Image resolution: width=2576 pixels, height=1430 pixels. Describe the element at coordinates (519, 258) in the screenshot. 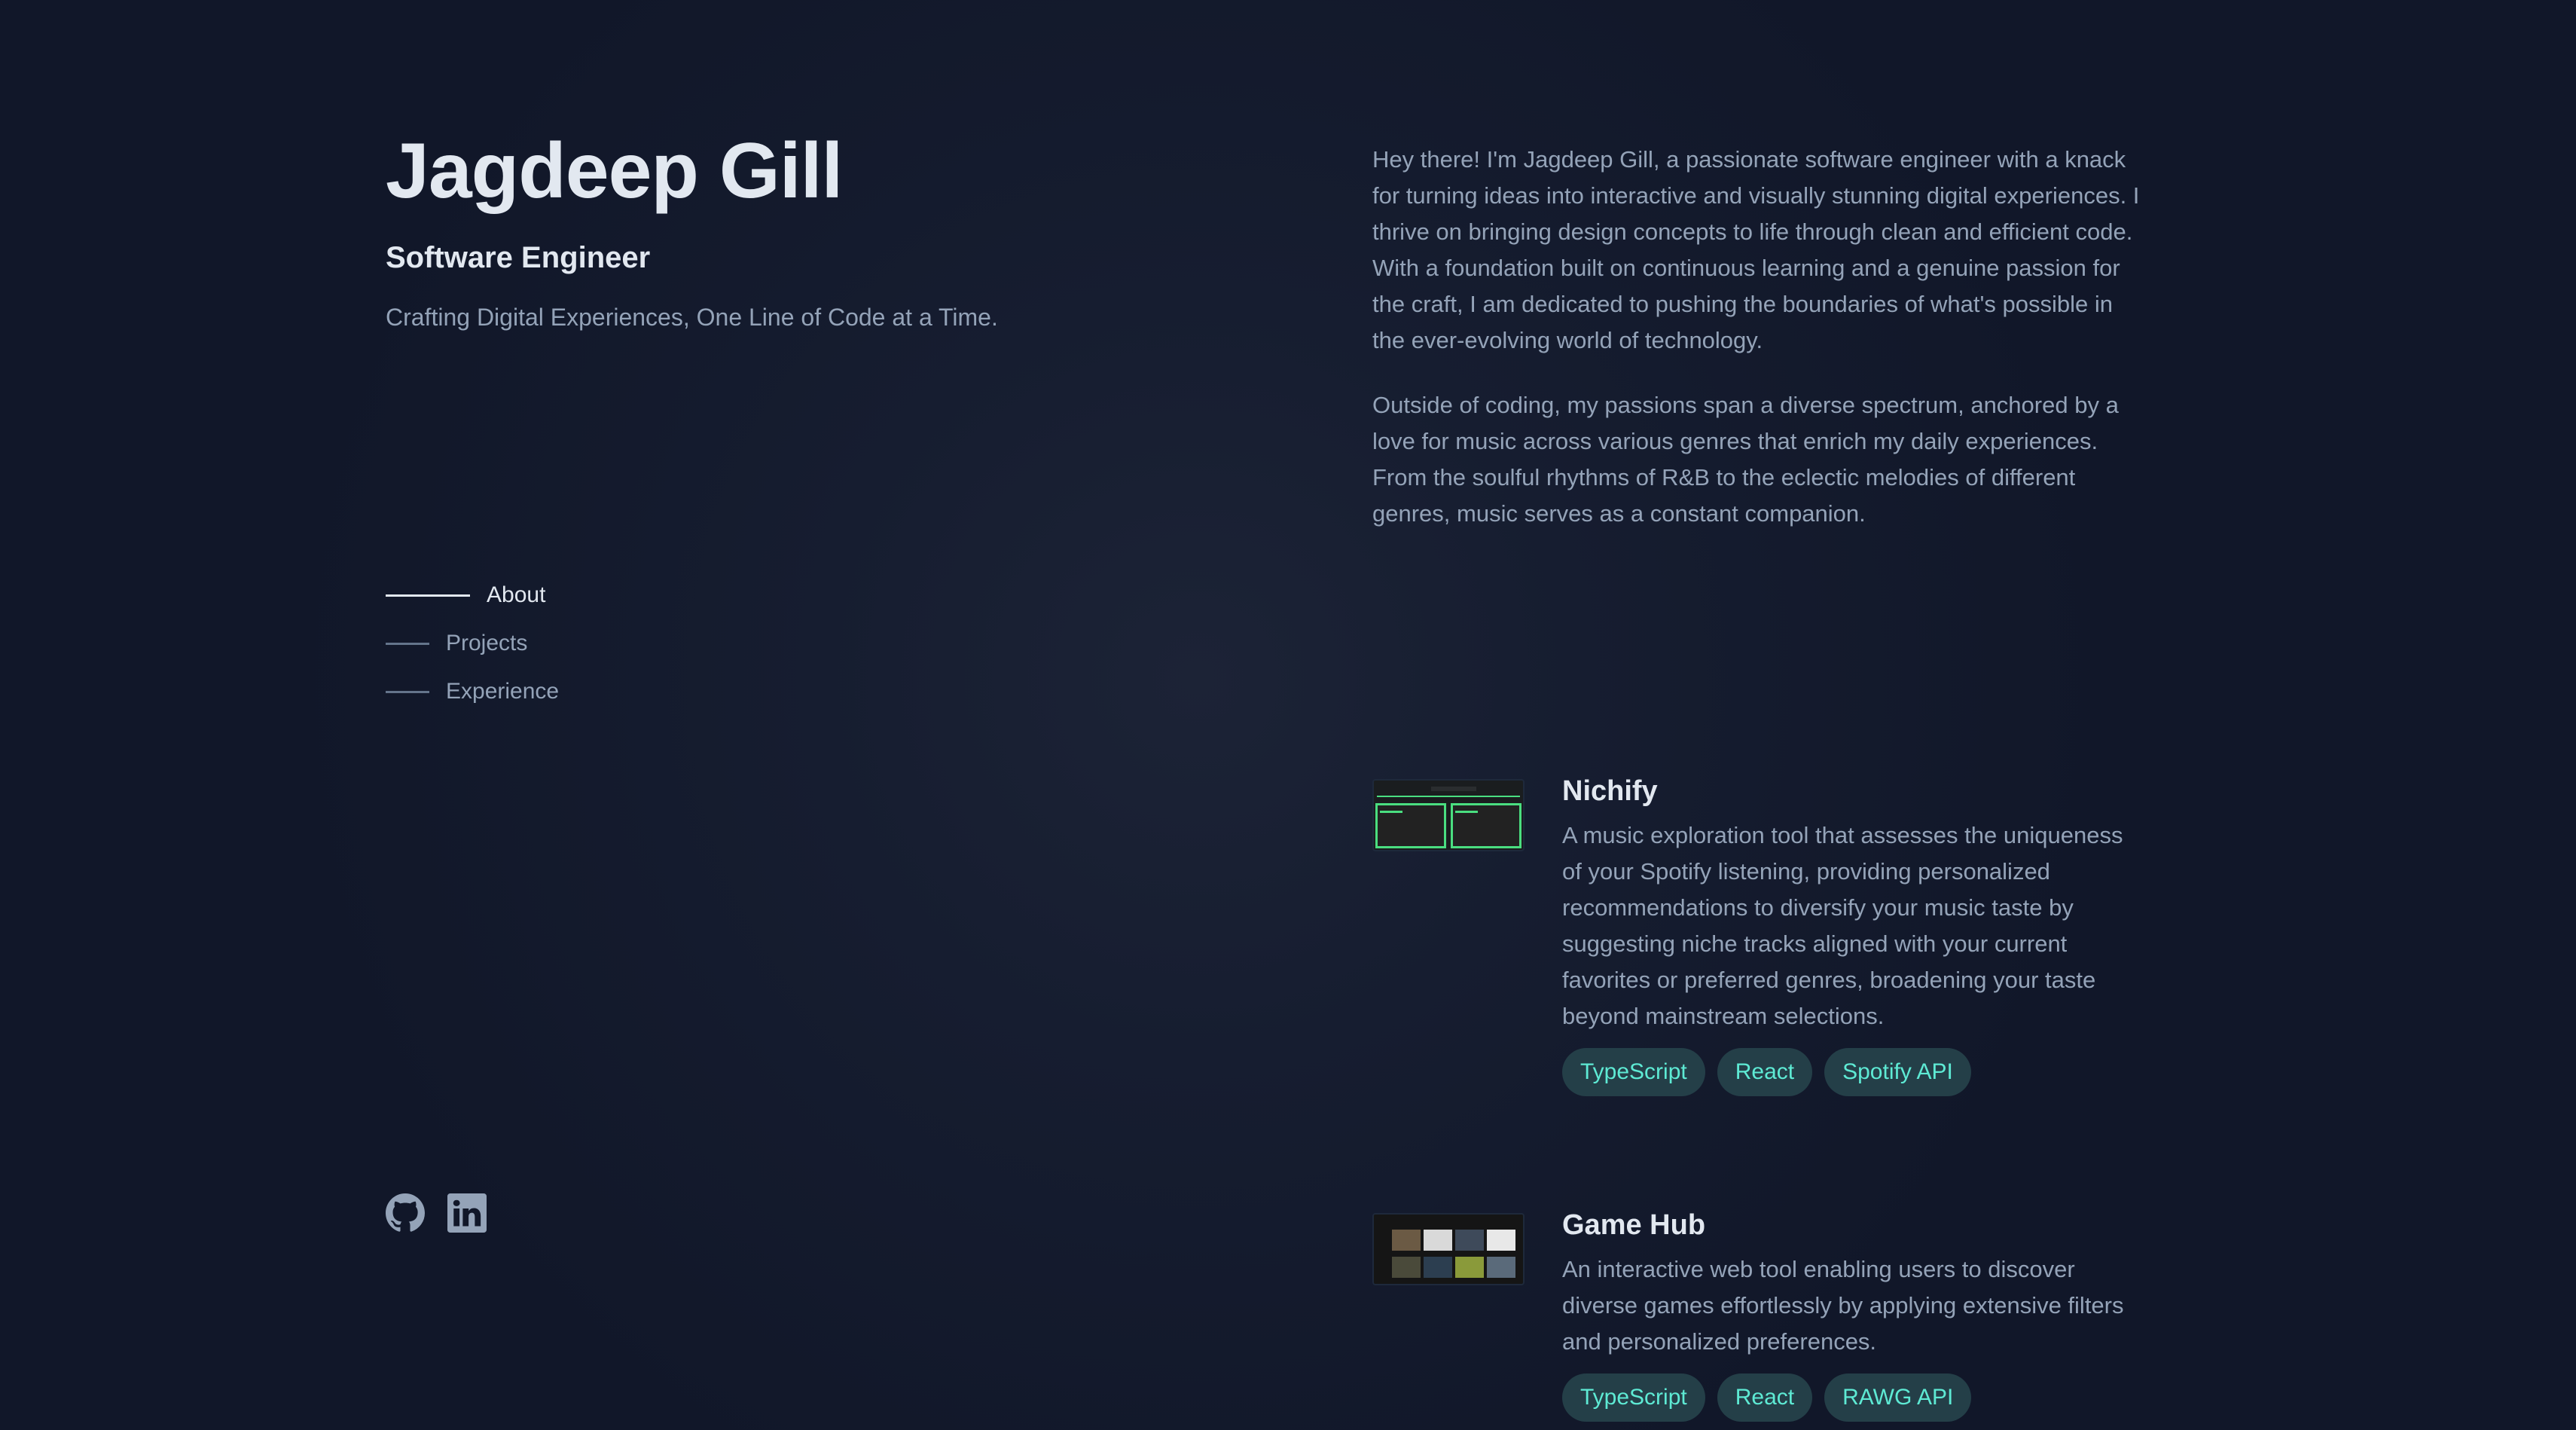

I see `job-title: Software Engineer` at that location.